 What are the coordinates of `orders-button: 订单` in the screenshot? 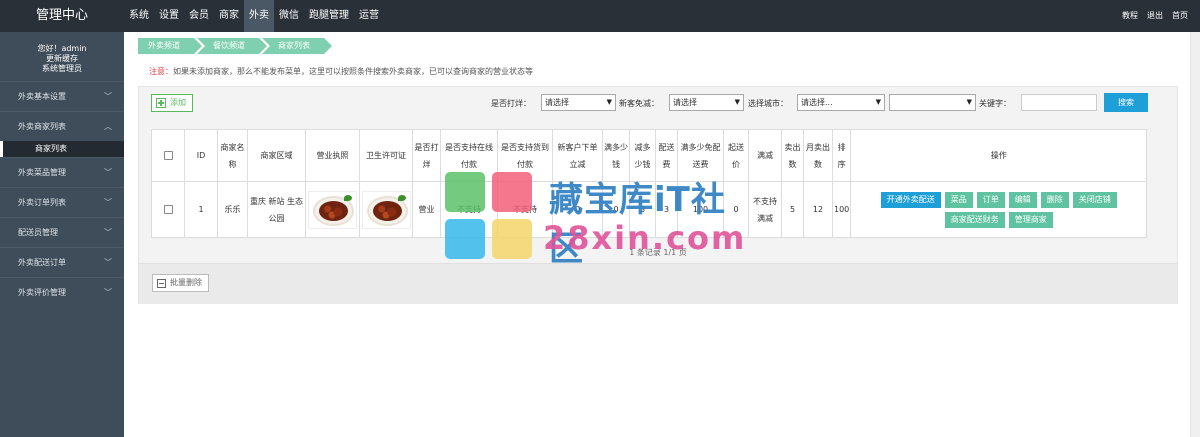 It's located at (990, 199).